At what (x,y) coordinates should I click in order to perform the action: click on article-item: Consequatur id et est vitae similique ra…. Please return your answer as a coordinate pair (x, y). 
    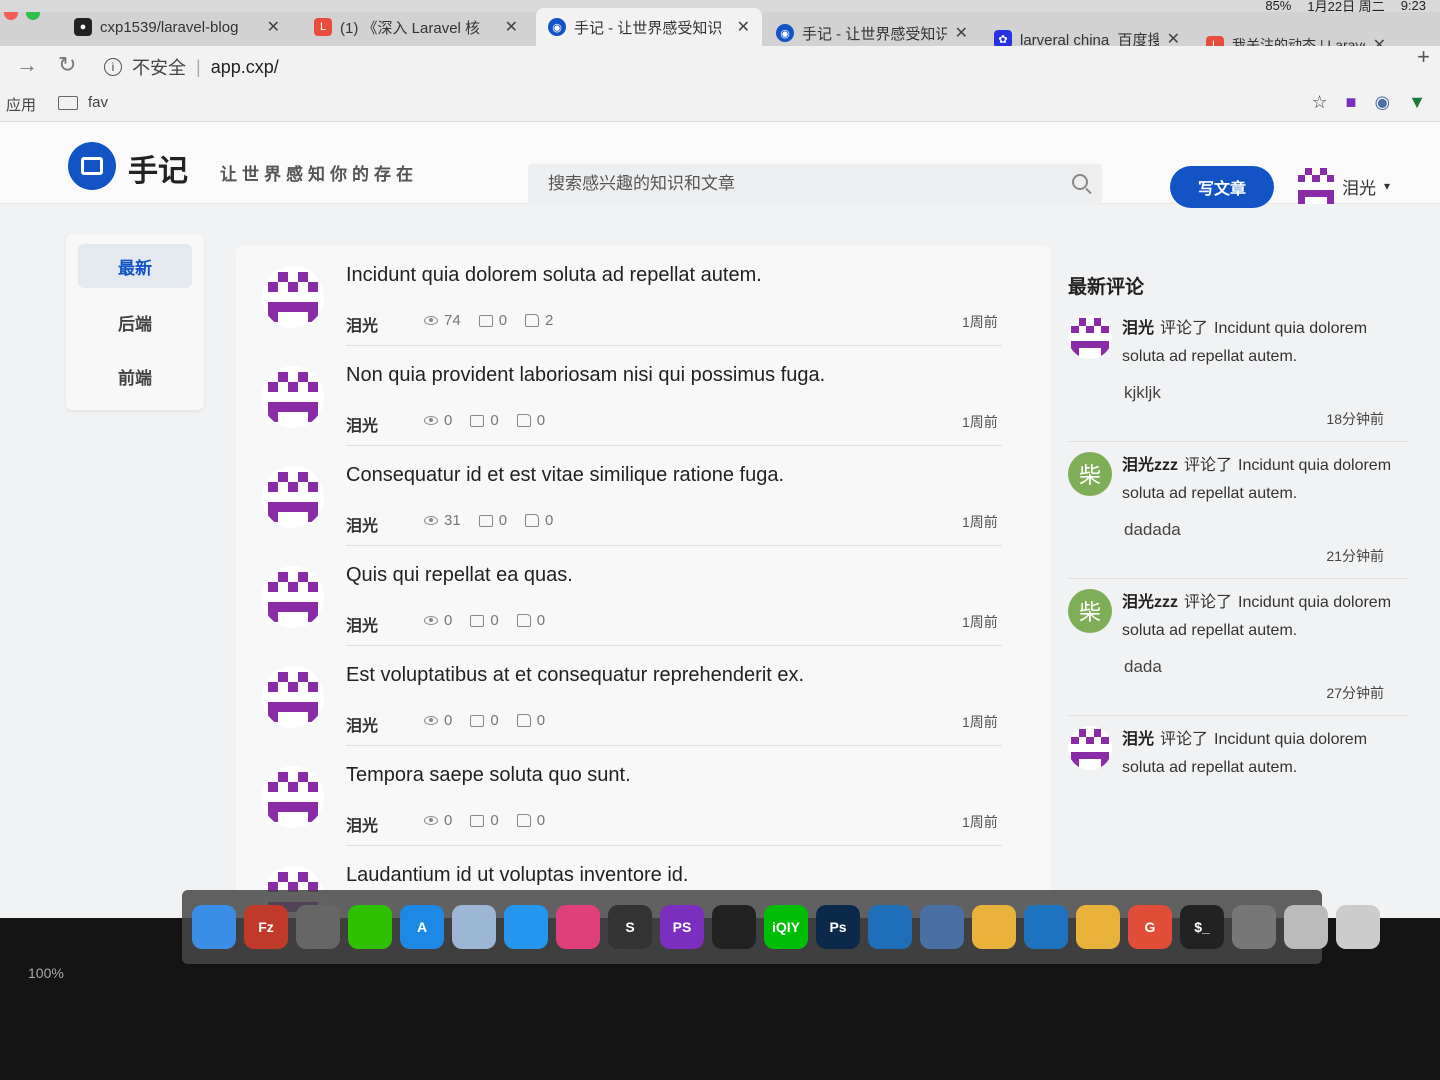
    Looking at the image, I should click on (643, 496).